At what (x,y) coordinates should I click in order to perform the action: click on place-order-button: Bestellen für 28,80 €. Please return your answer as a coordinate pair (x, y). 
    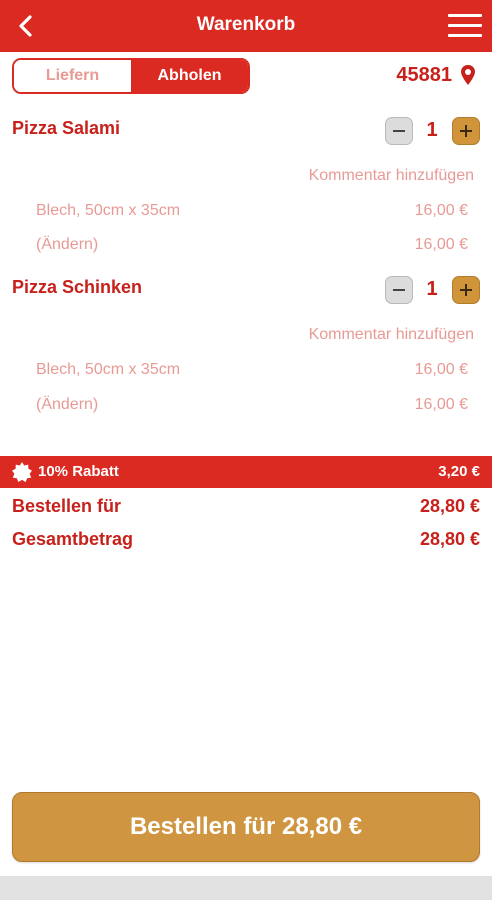
    Looking at the image, I should click on (246, 827).